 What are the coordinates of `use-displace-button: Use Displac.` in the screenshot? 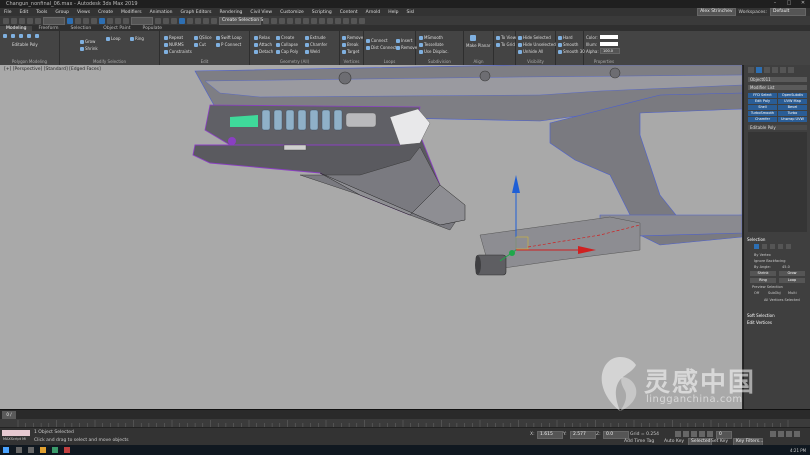 It's located at (434, 51).